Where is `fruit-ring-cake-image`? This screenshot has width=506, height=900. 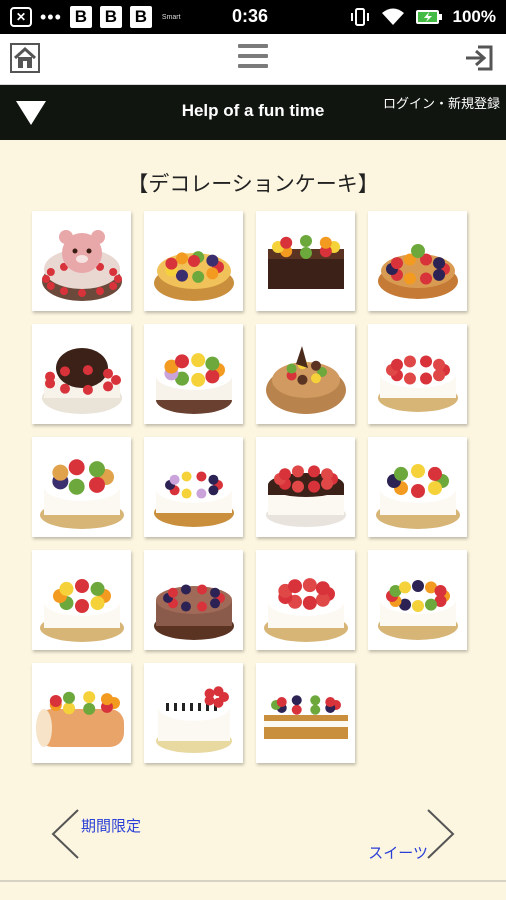
fruit-ring-cake-image is located at coordinates (418, 610).